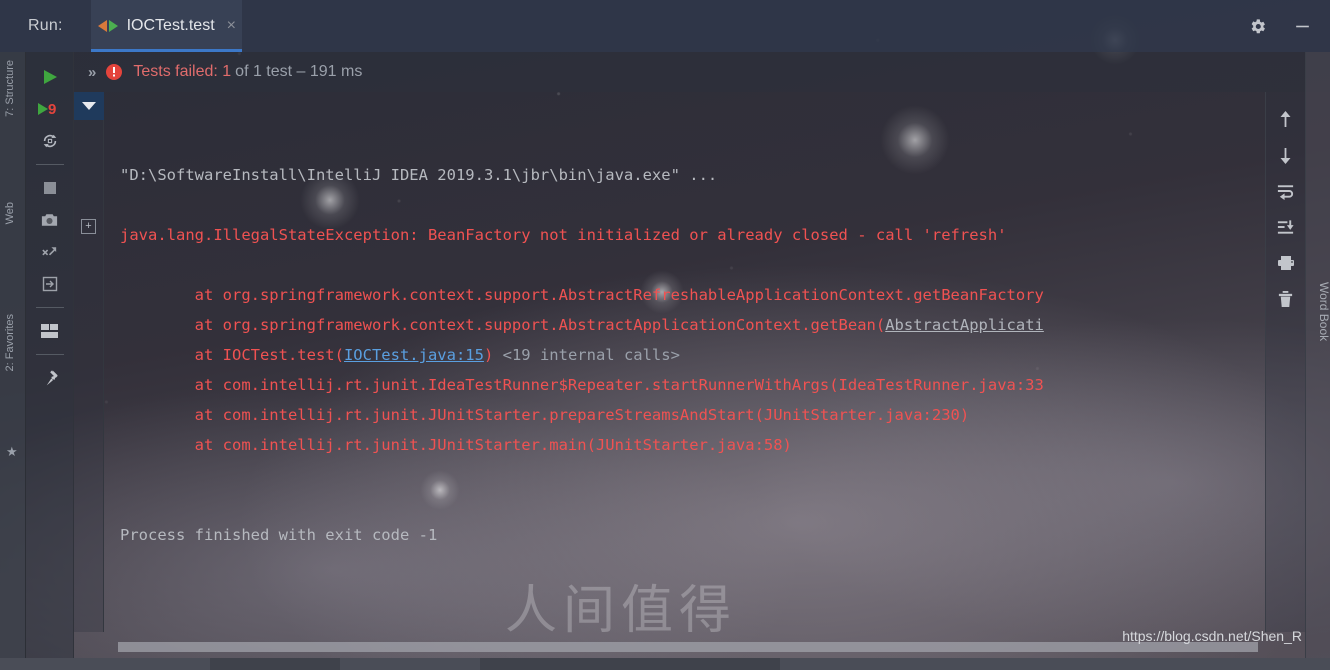 The height and width of the screenshot is (670, 1330). Describe the element at coordinates (1286, 227) in the screenshot. I see `scroll-to-end-icon` at that location.